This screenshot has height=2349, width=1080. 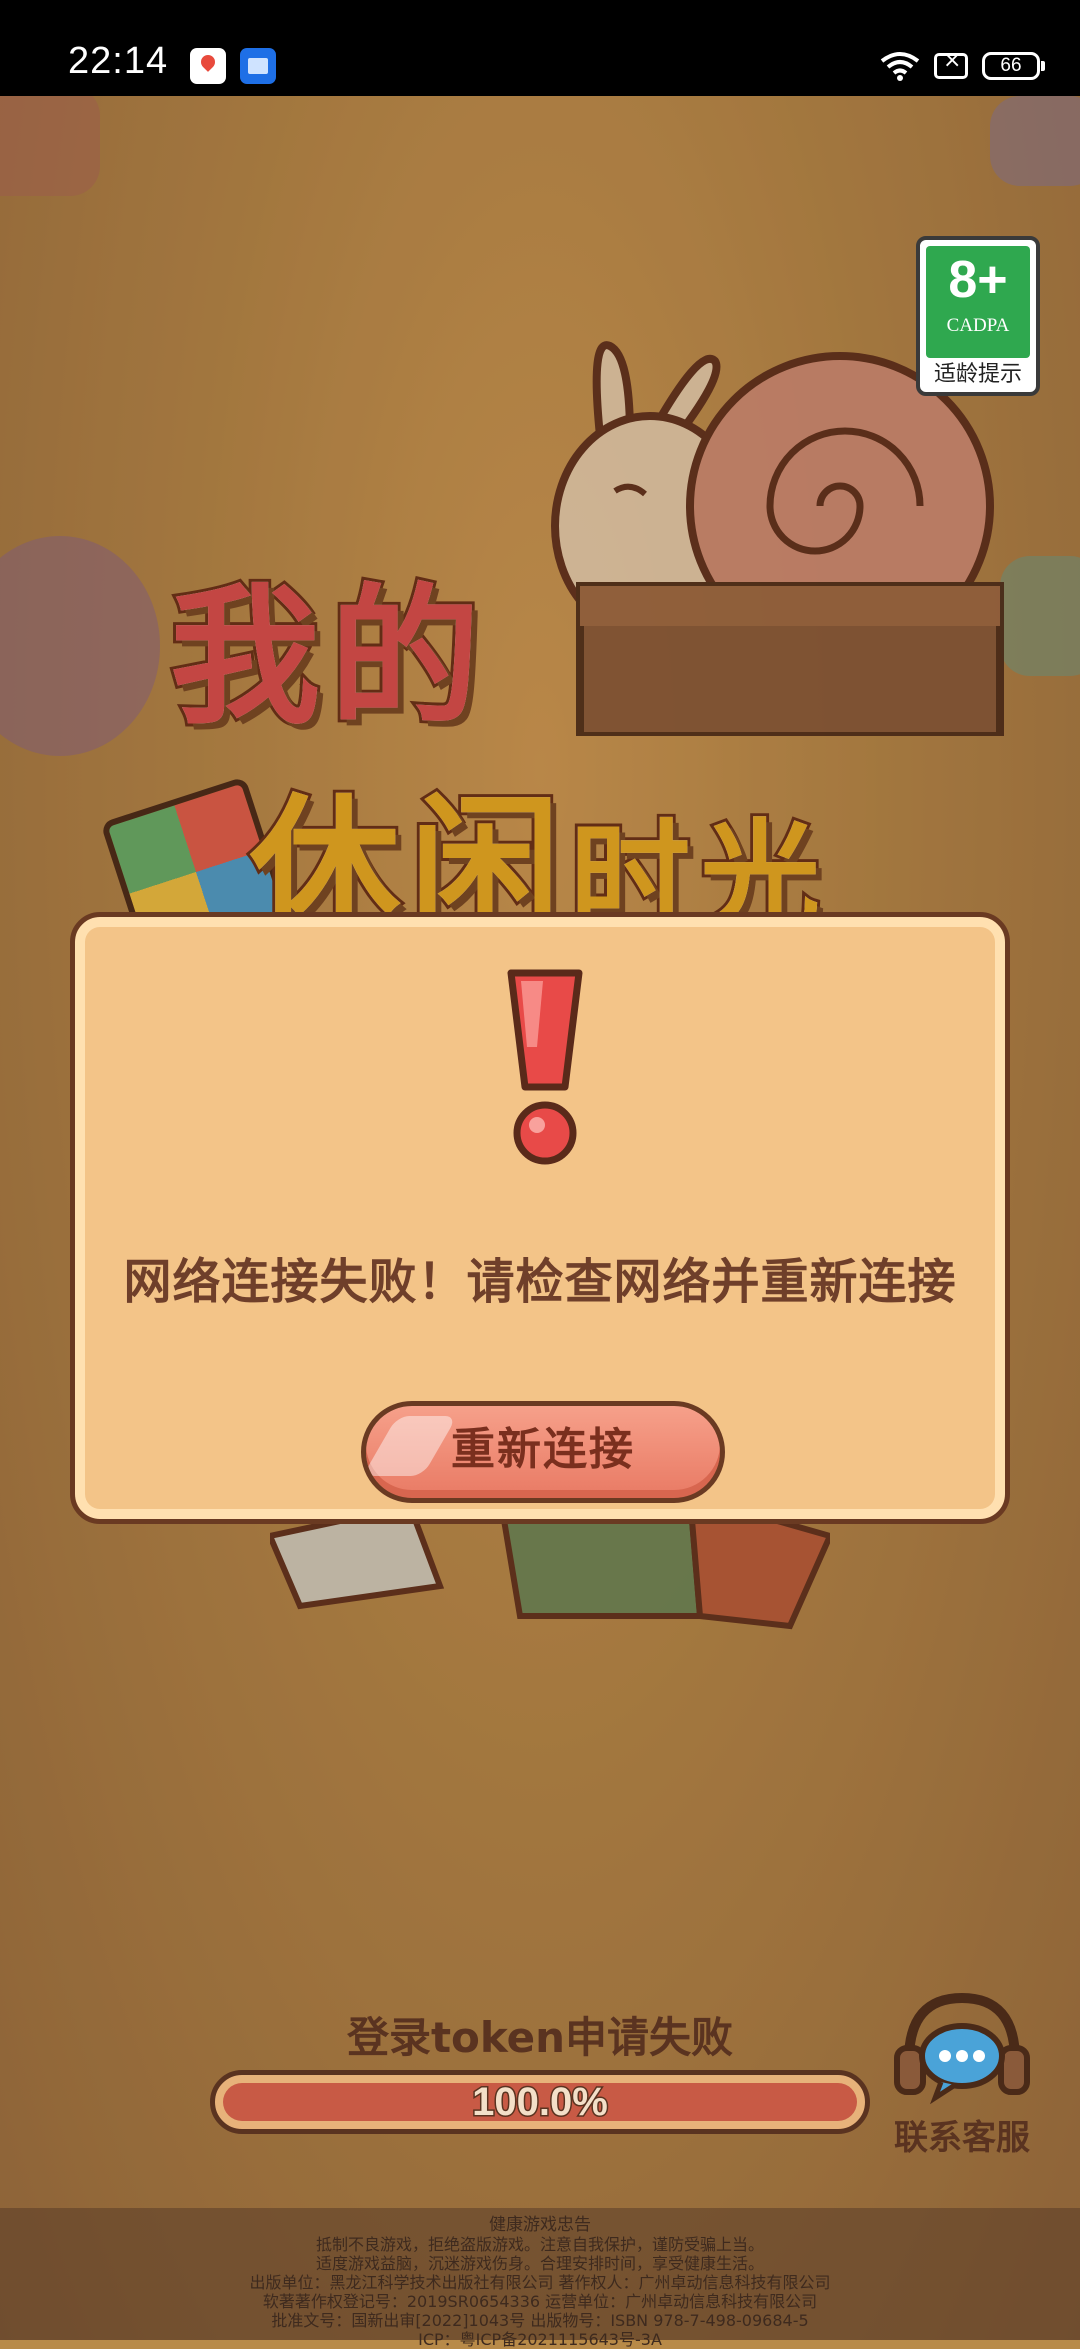 I want to click on age-rating-tip: 适龄提示, so click(x=977, y=374).